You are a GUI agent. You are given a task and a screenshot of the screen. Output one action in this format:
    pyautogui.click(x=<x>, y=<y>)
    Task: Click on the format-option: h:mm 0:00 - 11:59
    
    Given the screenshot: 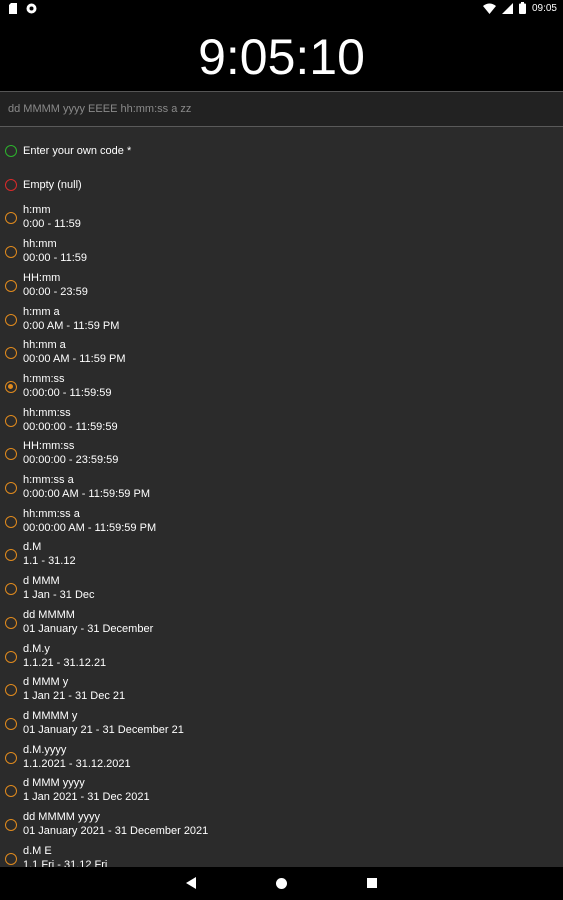 What is the action you would take?
    pyautogui.click(x=281, y=218)
    